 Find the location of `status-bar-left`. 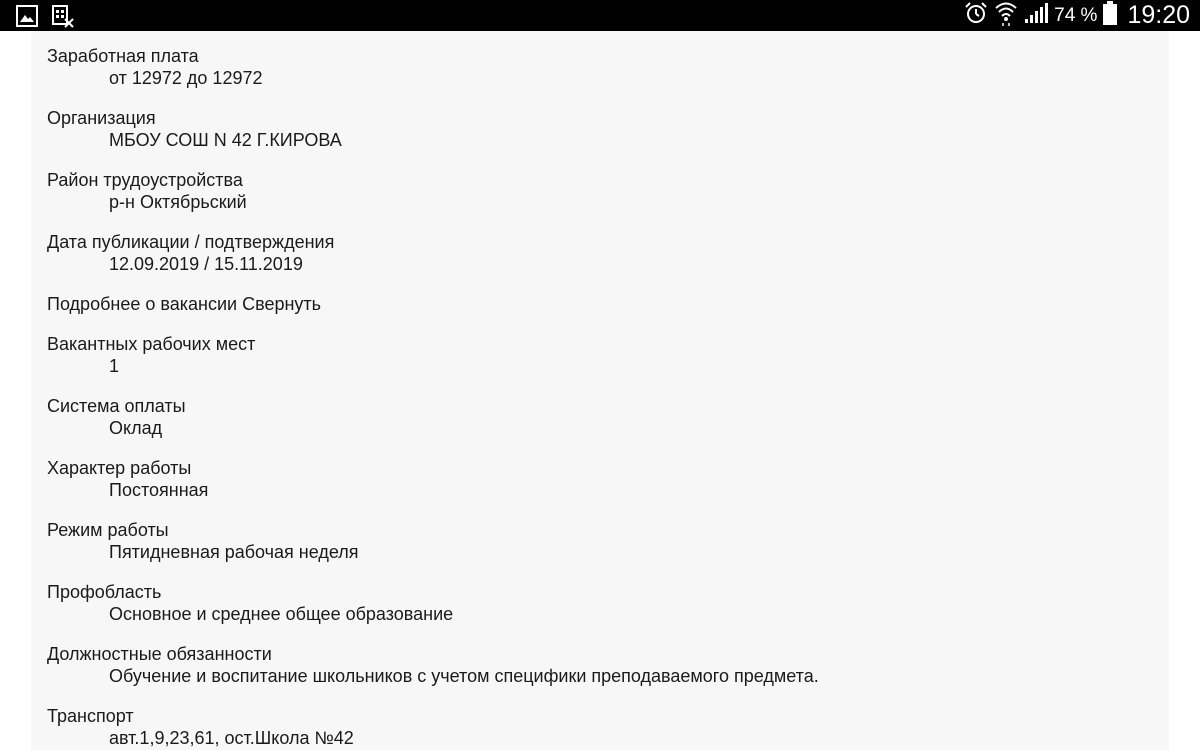

status-bar-left is located at coordinates (45, 18).